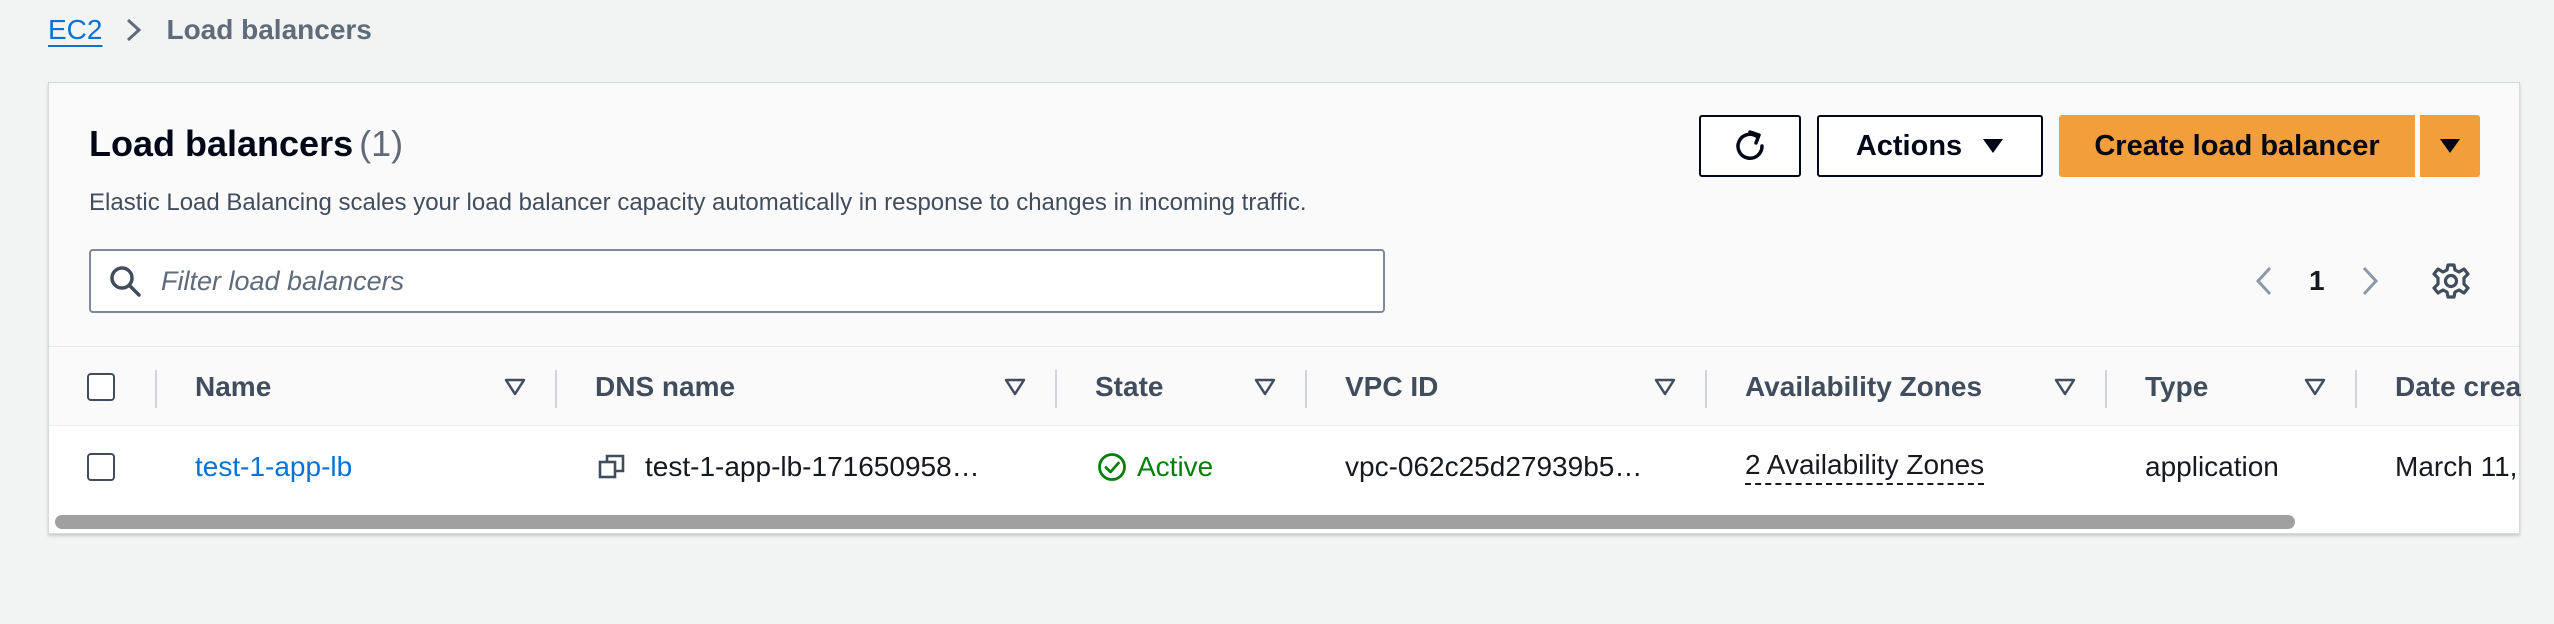  I want to click on page-title-text: Load balancers, so click(221, 143).